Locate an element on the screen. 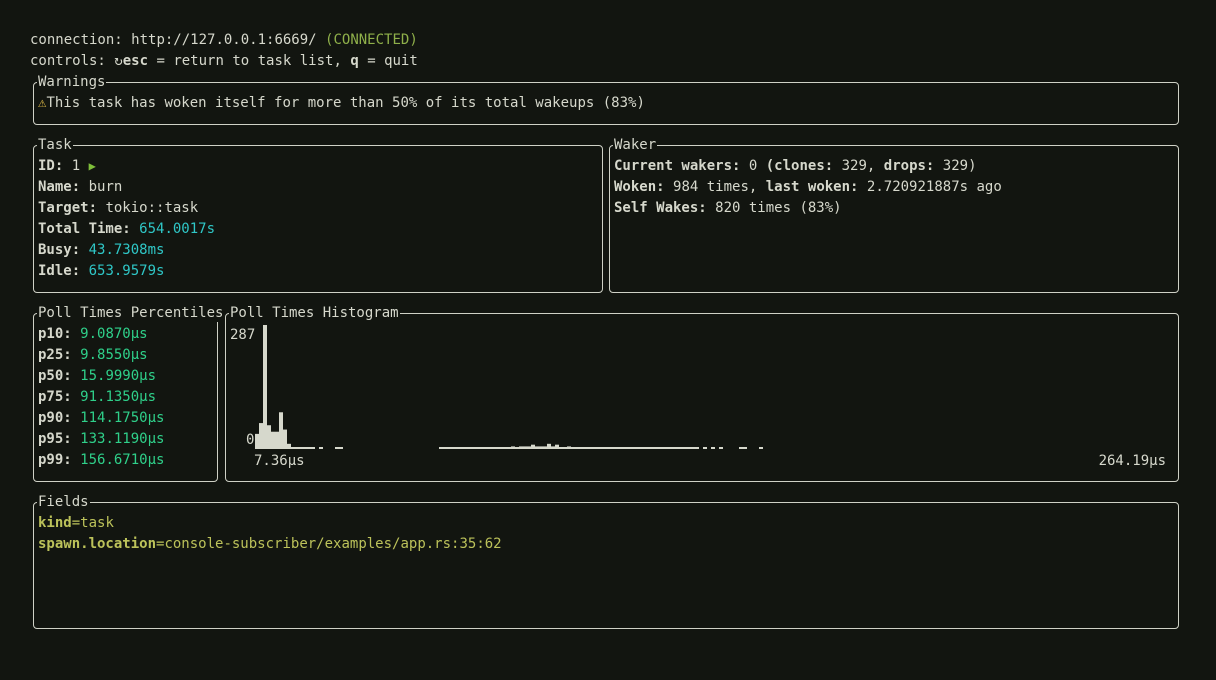  waker-clones-label: (clones: is located at coordinates (799, 166).